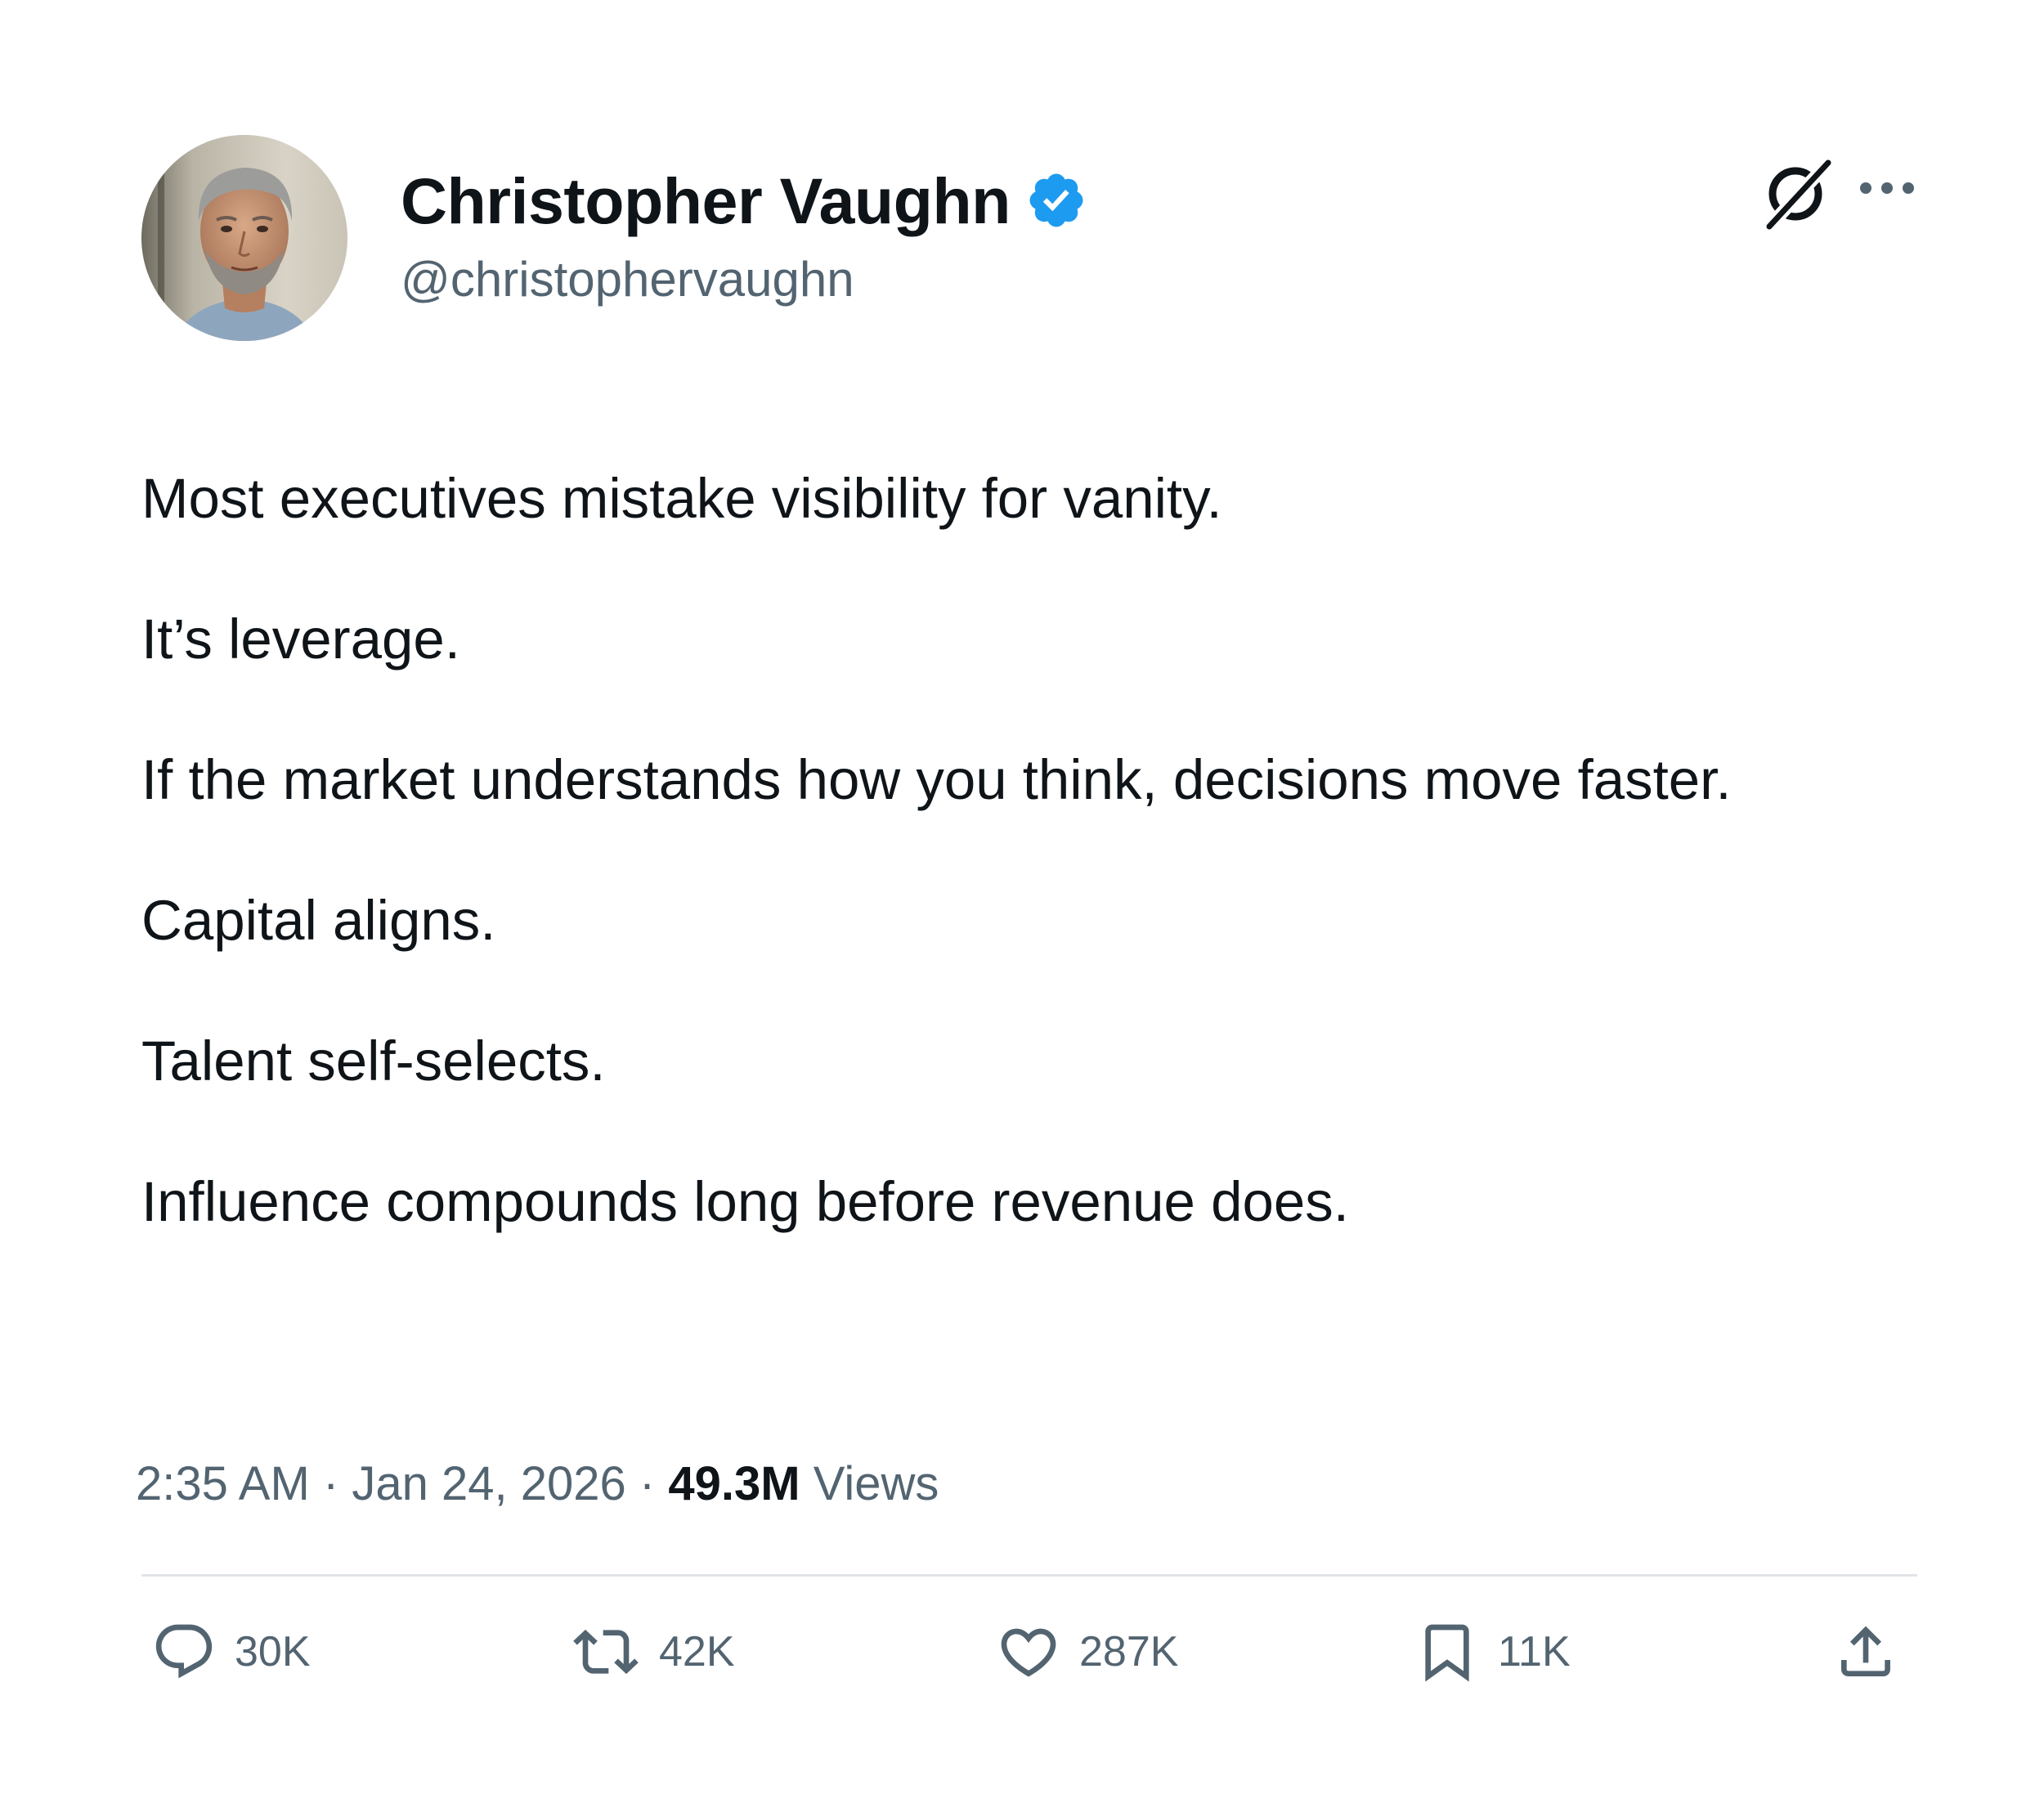 This screenshot has height=1808, width=2044. Describe the element at coordinates (1056, 200) in the screenshot. I see `verified-badge-icon` at that location.